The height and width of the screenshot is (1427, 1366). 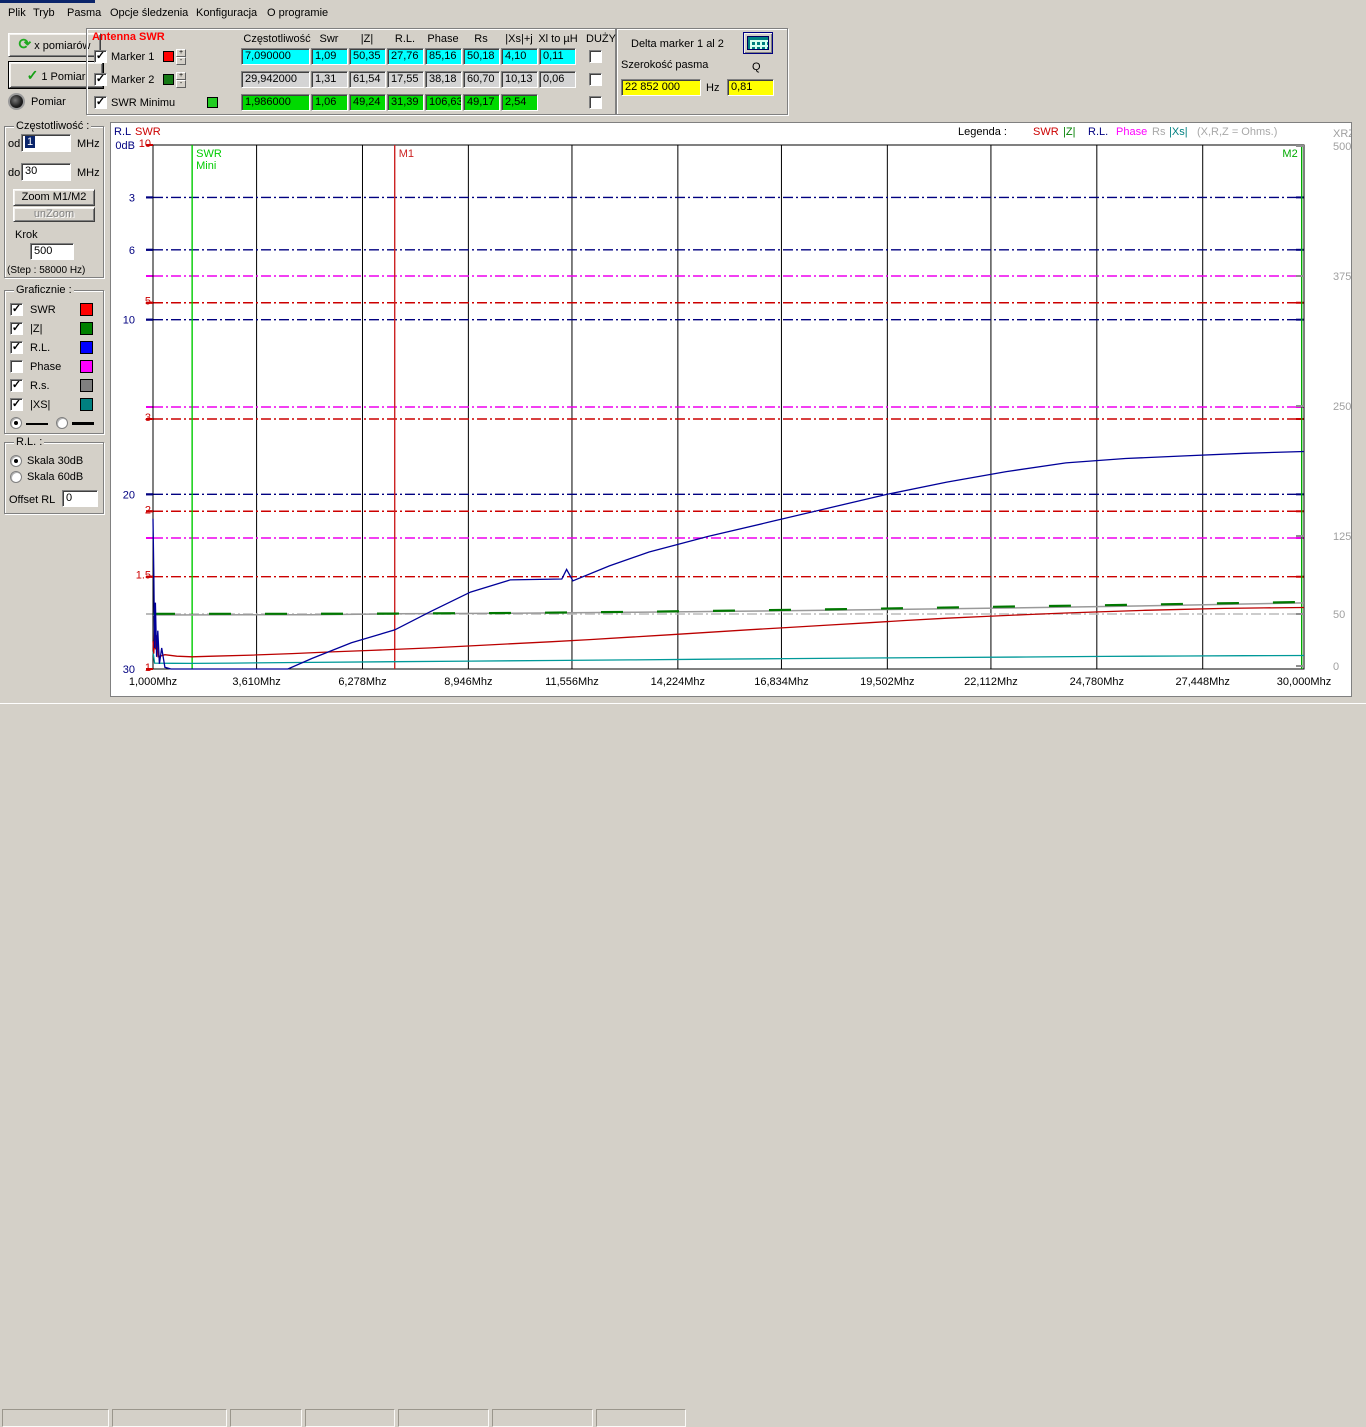 What do you see at coordinates (168, 56) in the screenshot?
I see `marker1-color-swatch` at bounding box center [168, 56].